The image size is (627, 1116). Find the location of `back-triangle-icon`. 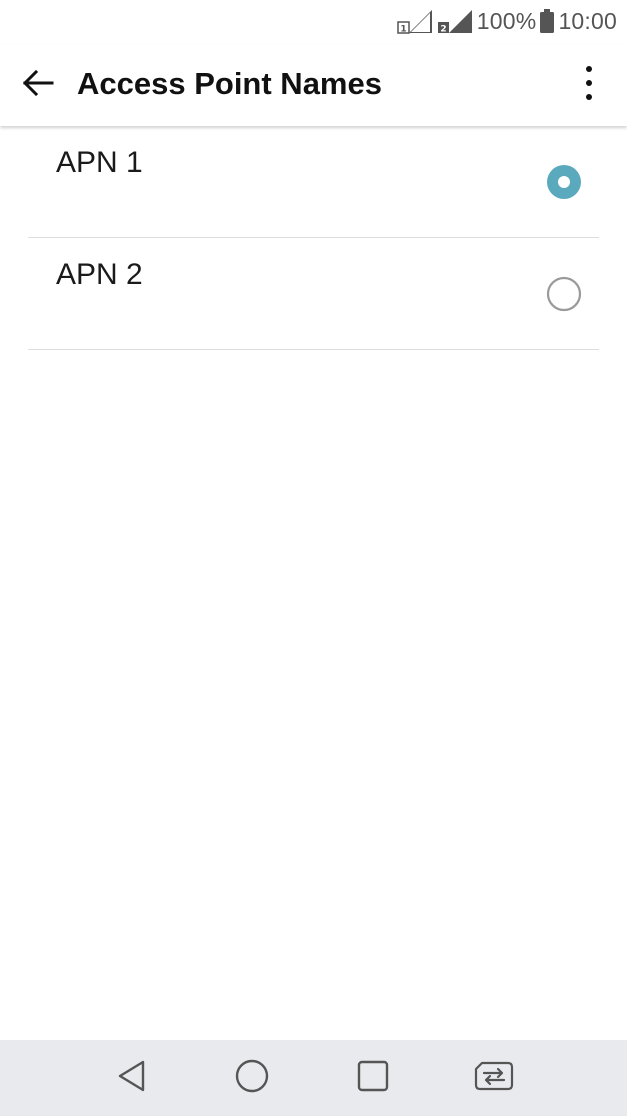

back-triangle-icon is located at coordinates (132, 1078).